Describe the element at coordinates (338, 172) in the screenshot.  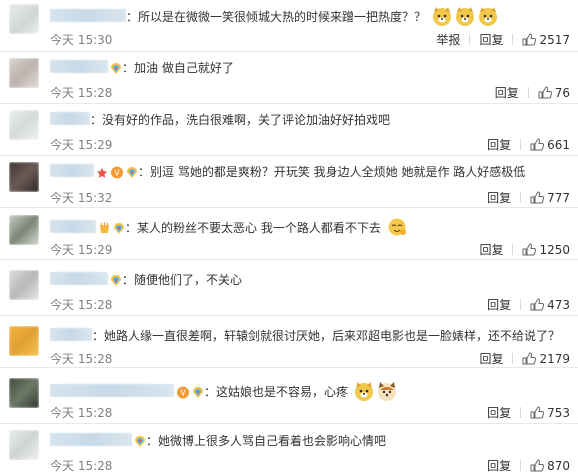
I see `comment-text: 别逗 骂她的都是爽粉？开玩笑 我身边人全烦她 她就是作 路人好感极低` at that location.